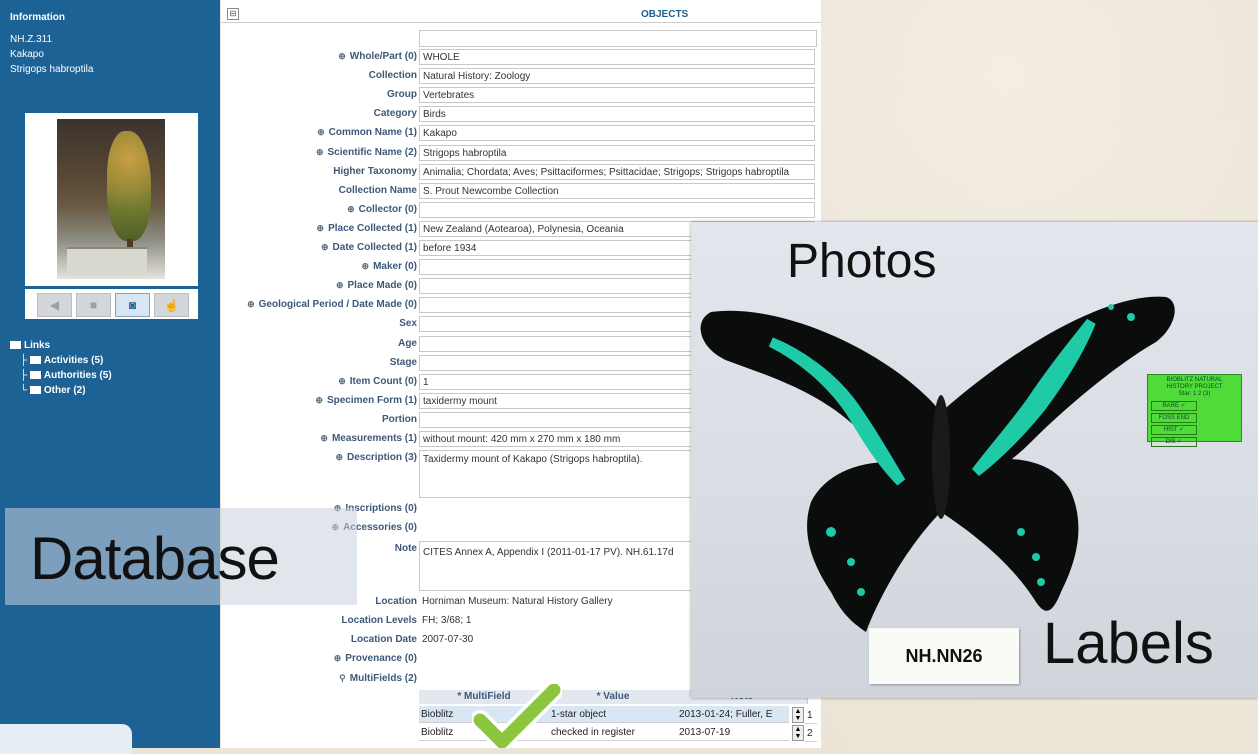 The height and width of the screenshot is (754, 1258). What do you see at coordinates (332, 305) in the screenshot?
I see `field-label: ⊕ Geological Period / Date Made (0)` at bounding box center [332, 305].